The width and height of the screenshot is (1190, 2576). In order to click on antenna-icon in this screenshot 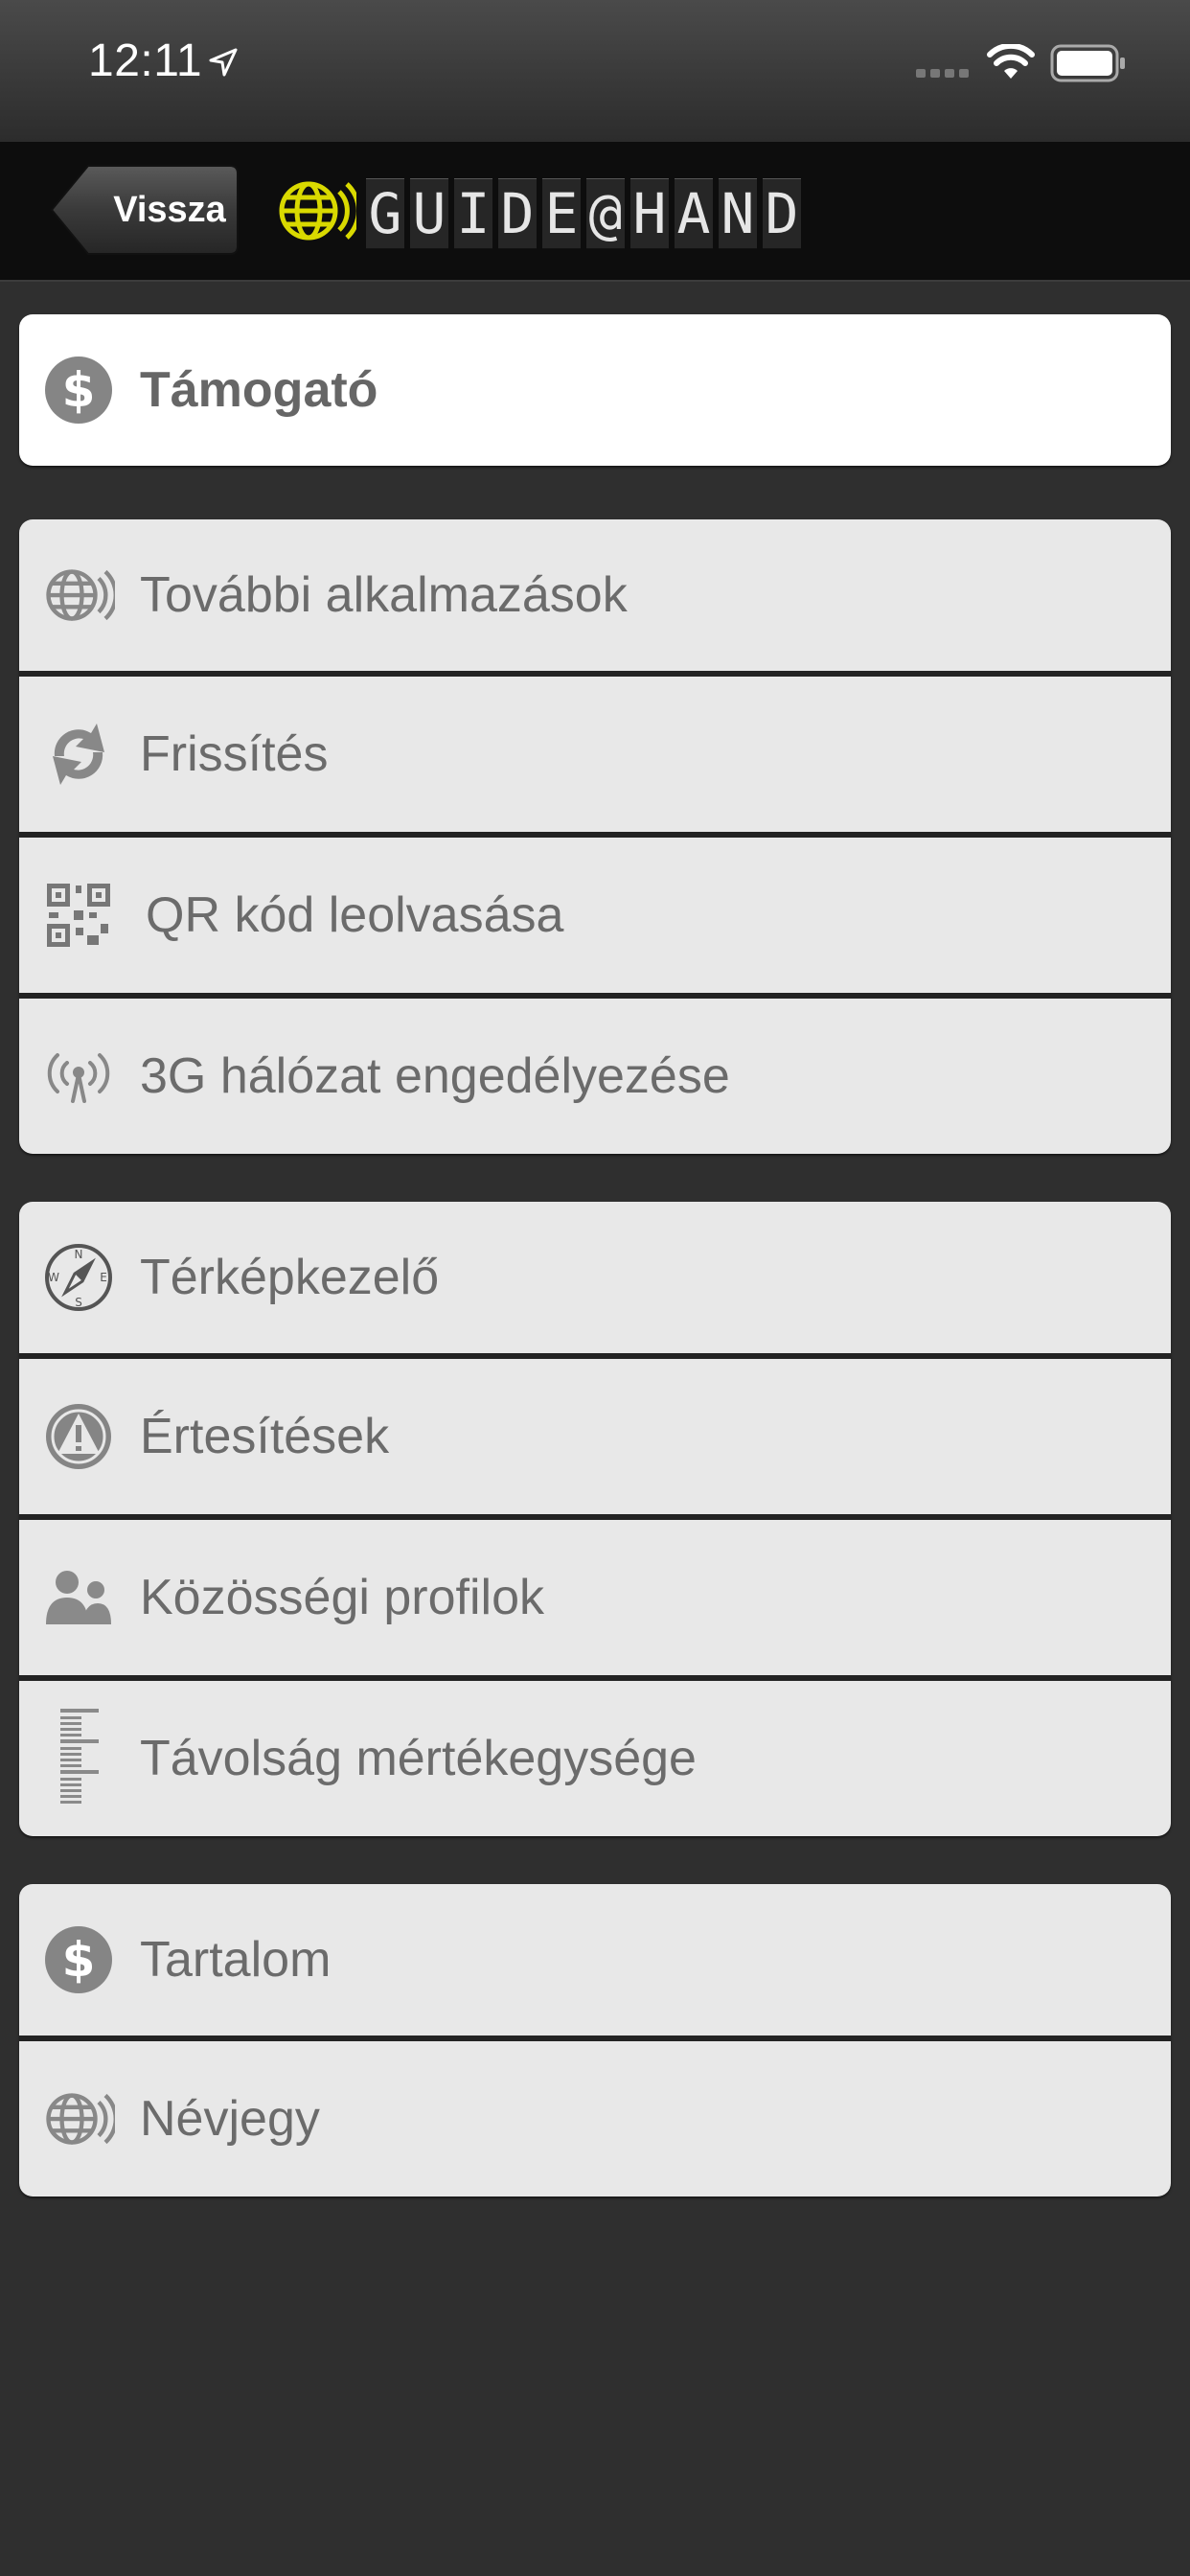, I will do `click(78, 1076)`.